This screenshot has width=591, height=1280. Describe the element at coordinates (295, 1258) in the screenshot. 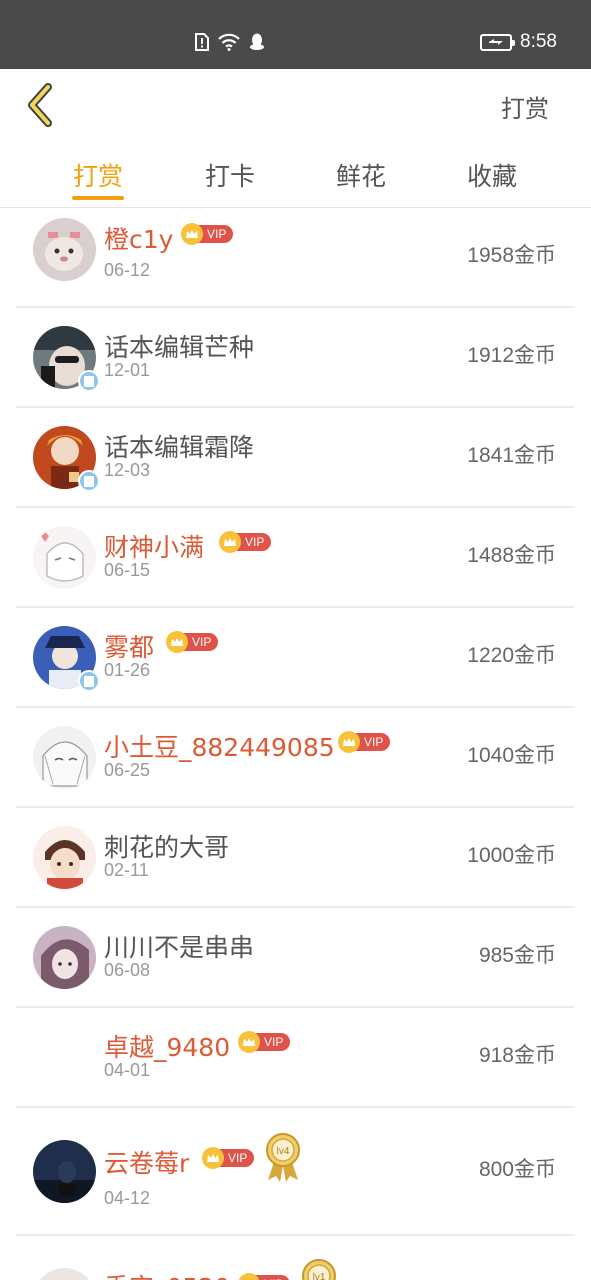

I see `list-item: 乖宝_0520 VIP lv1` at that location.